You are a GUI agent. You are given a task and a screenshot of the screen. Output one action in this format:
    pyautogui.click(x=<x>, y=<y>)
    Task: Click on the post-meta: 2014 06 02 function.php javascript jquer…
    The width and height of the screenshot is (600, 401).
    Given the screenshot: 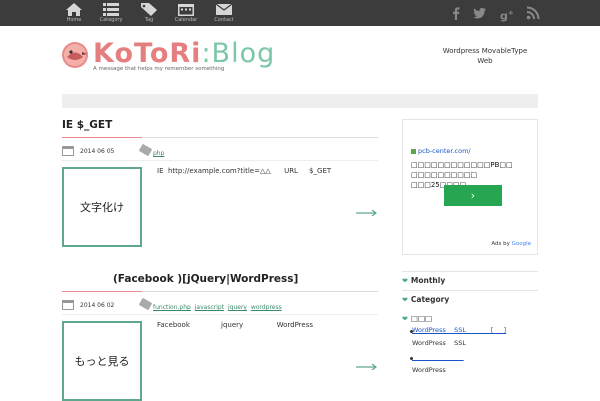 What is the action you would take?
    pyautogui.click(x=220, y=306)
    